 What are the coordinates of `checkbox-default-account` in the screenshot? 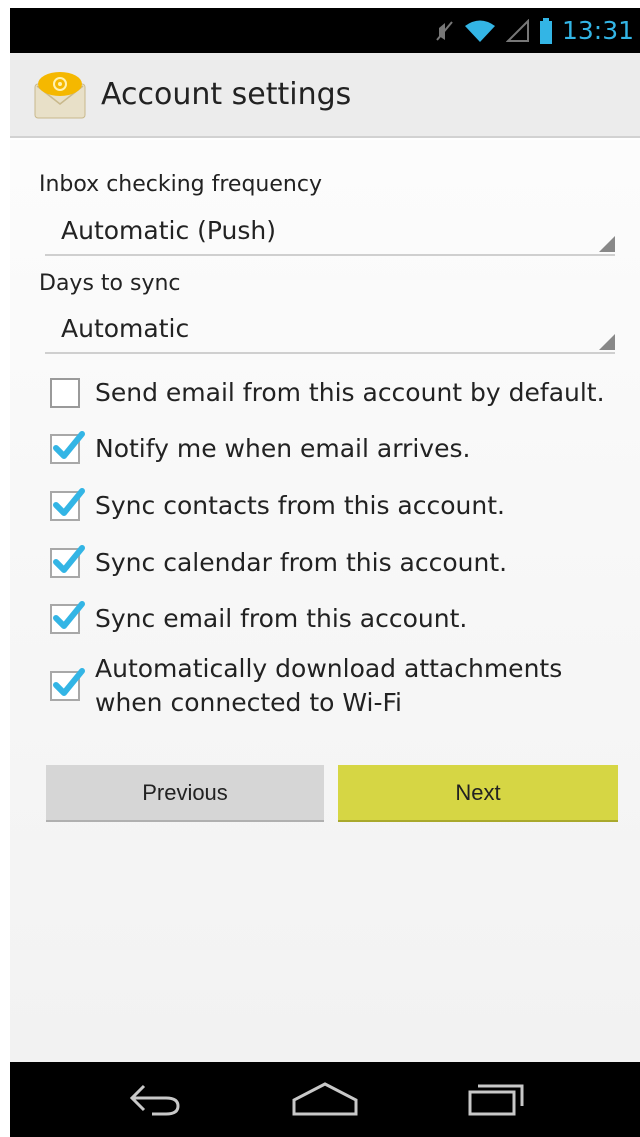 It's located at (65, 393).